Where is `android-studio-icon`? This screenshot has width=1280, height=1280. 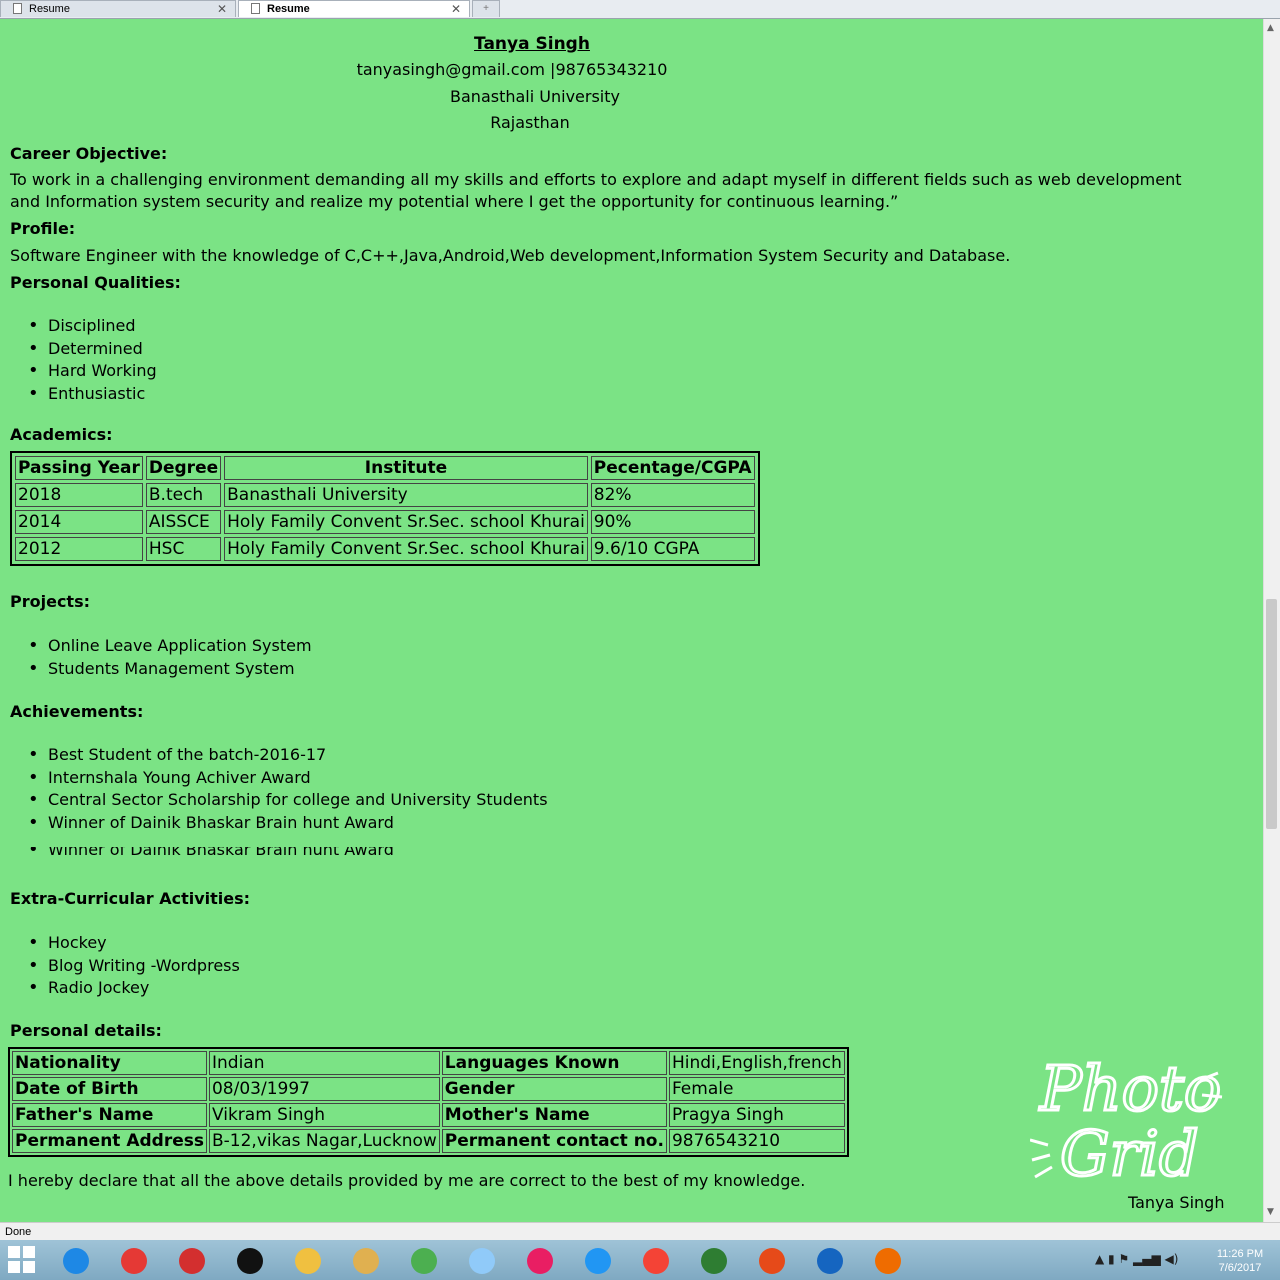 android-studio-icon is located at coordinates (424, 1261).